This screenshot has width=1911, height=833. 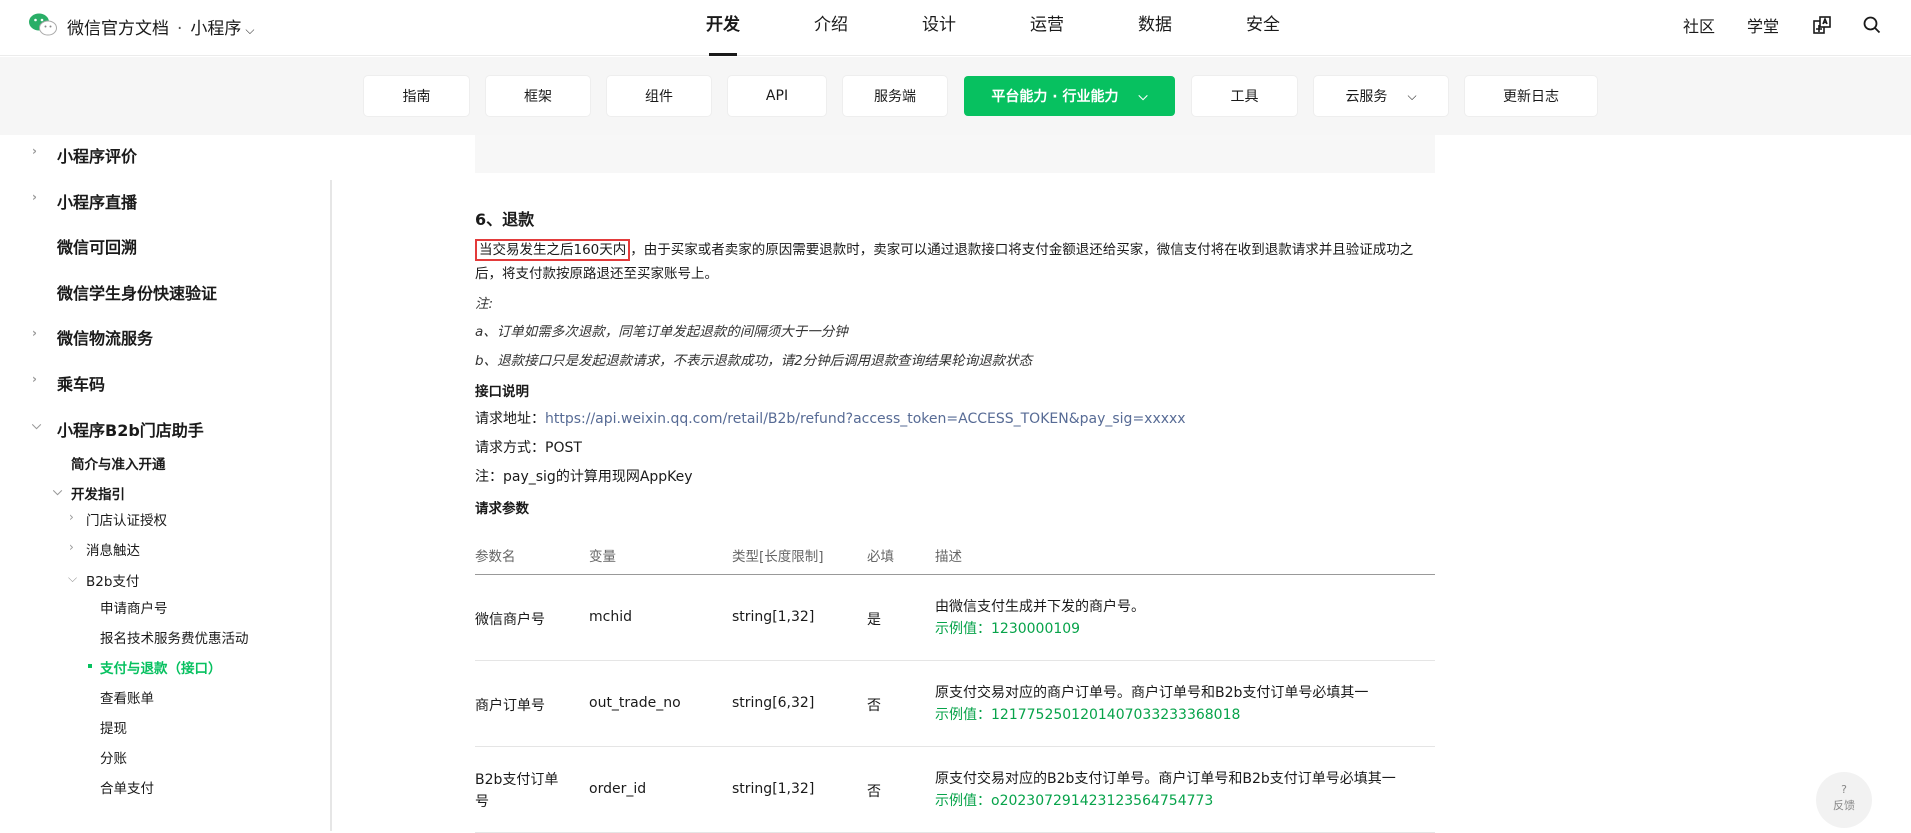 What do you see at coordinates (89, 493) in the screenshot?
I see `sidebar-item: ⌵ 开发指引` at bounding box center [89, 493].